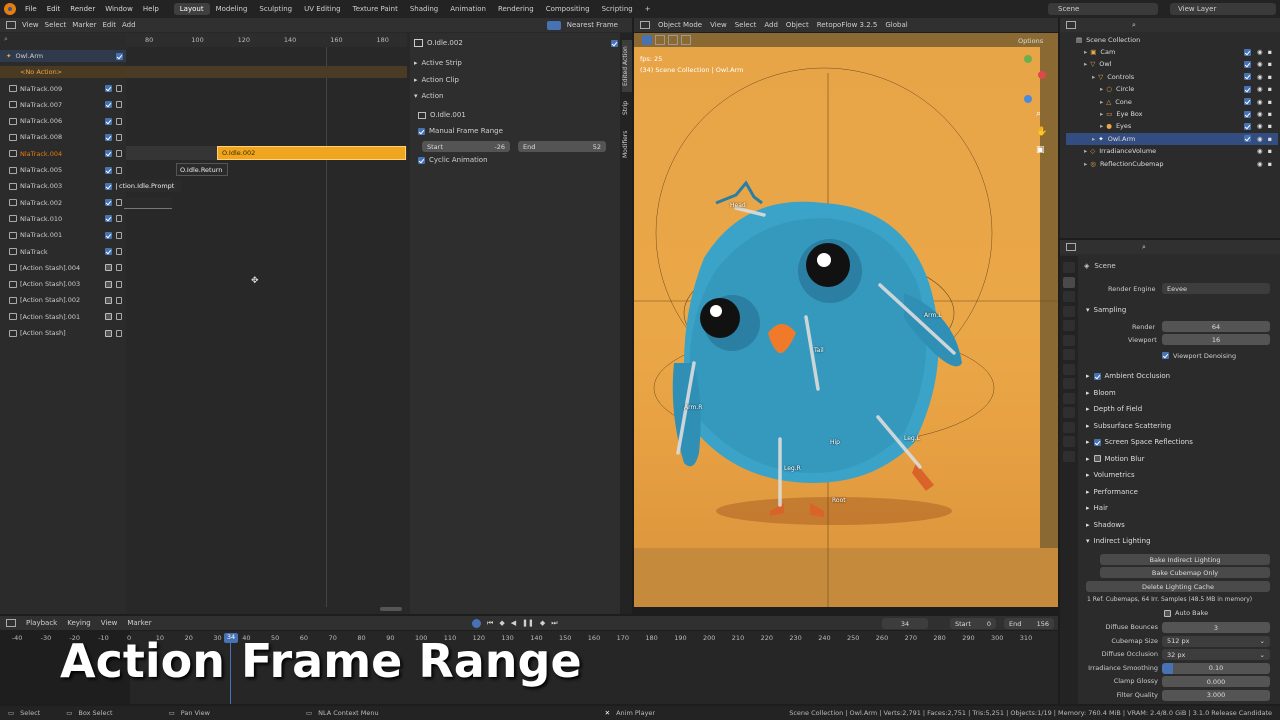 This screenshot has height=720, width=1280. Describe the element at coordinates (66, 267) in the screenshot. I see `nla-track-row: [Action Stash].004` at that location.